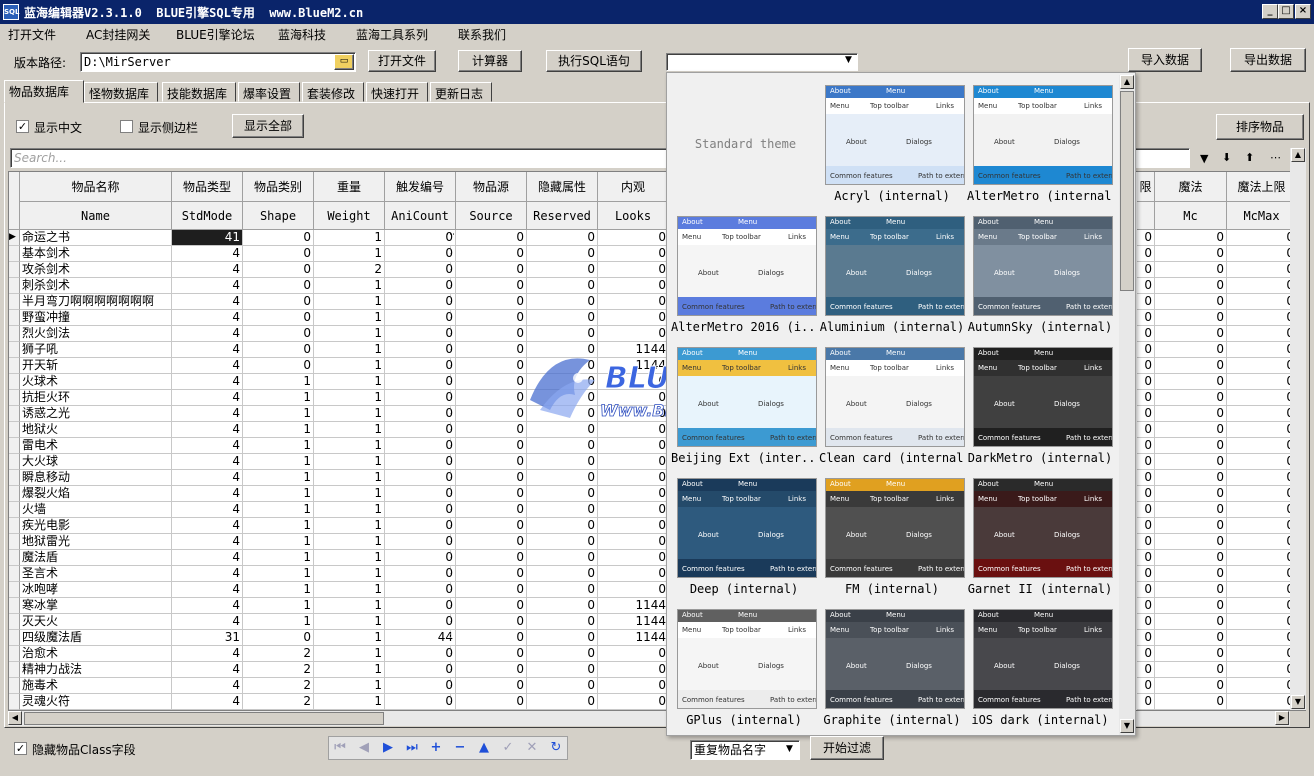 This screenshot has height=776, width=1314. Describe the element at coordinates (96, 510) in the screenshot. I see `item-name-cell: 火墙` at that location.